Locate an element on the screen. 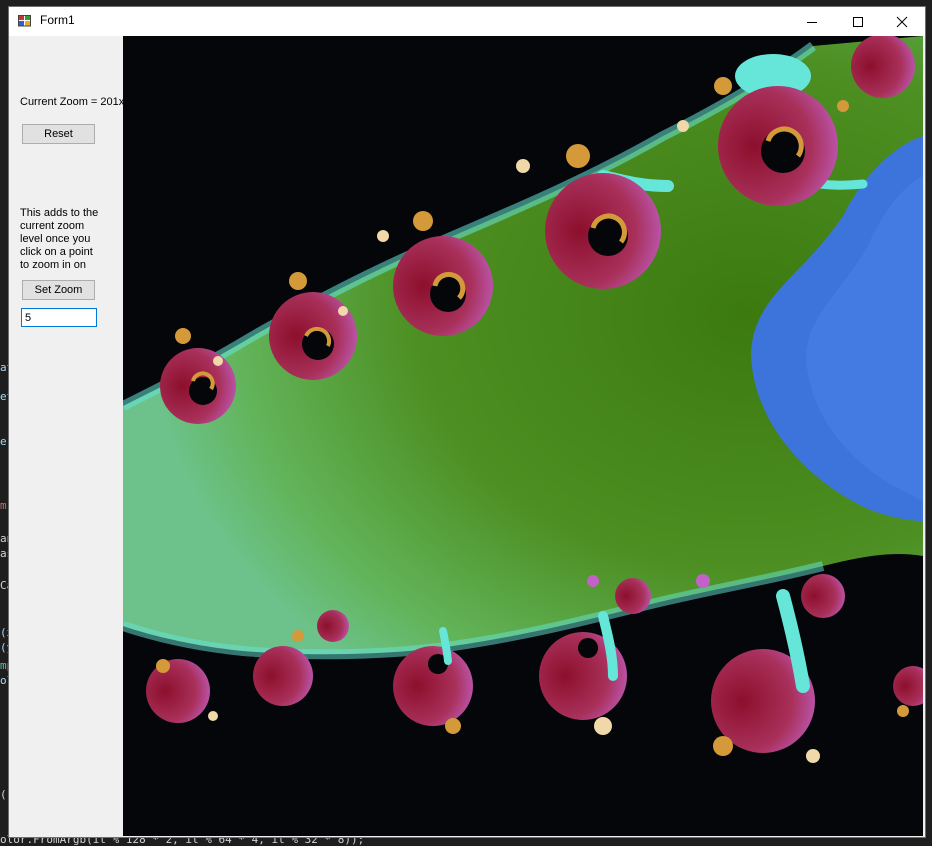 The height and width of the screenshot is (846, 932). set-zoom-button: Set Zoom is located at coordinates (58, 290).